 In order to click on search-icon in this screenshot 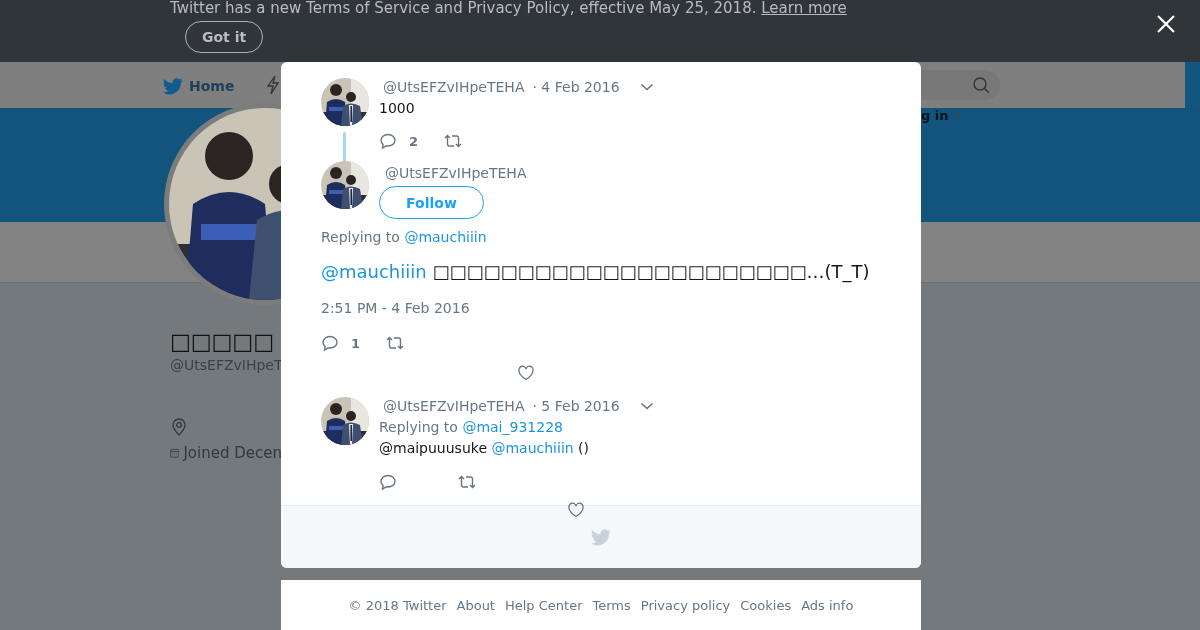, I will do `click(981, 85)`.